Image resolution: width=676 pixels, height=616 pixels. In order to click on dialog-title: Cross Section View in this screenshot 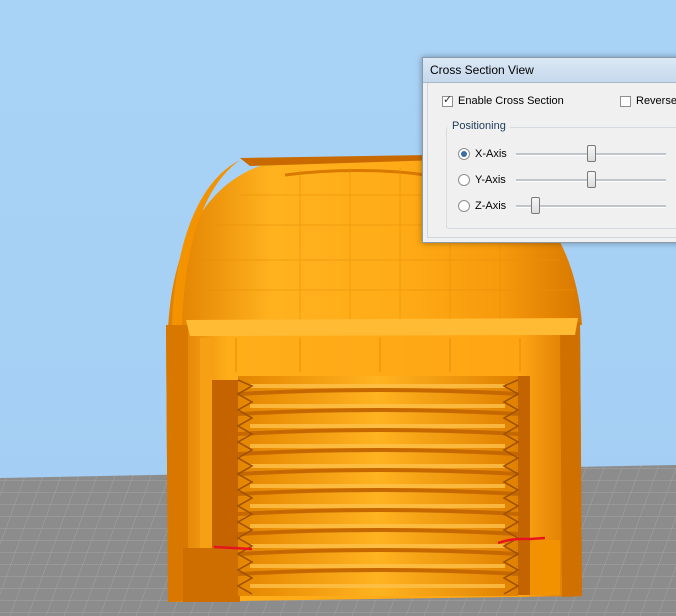, I will do `click(482, 70)`.